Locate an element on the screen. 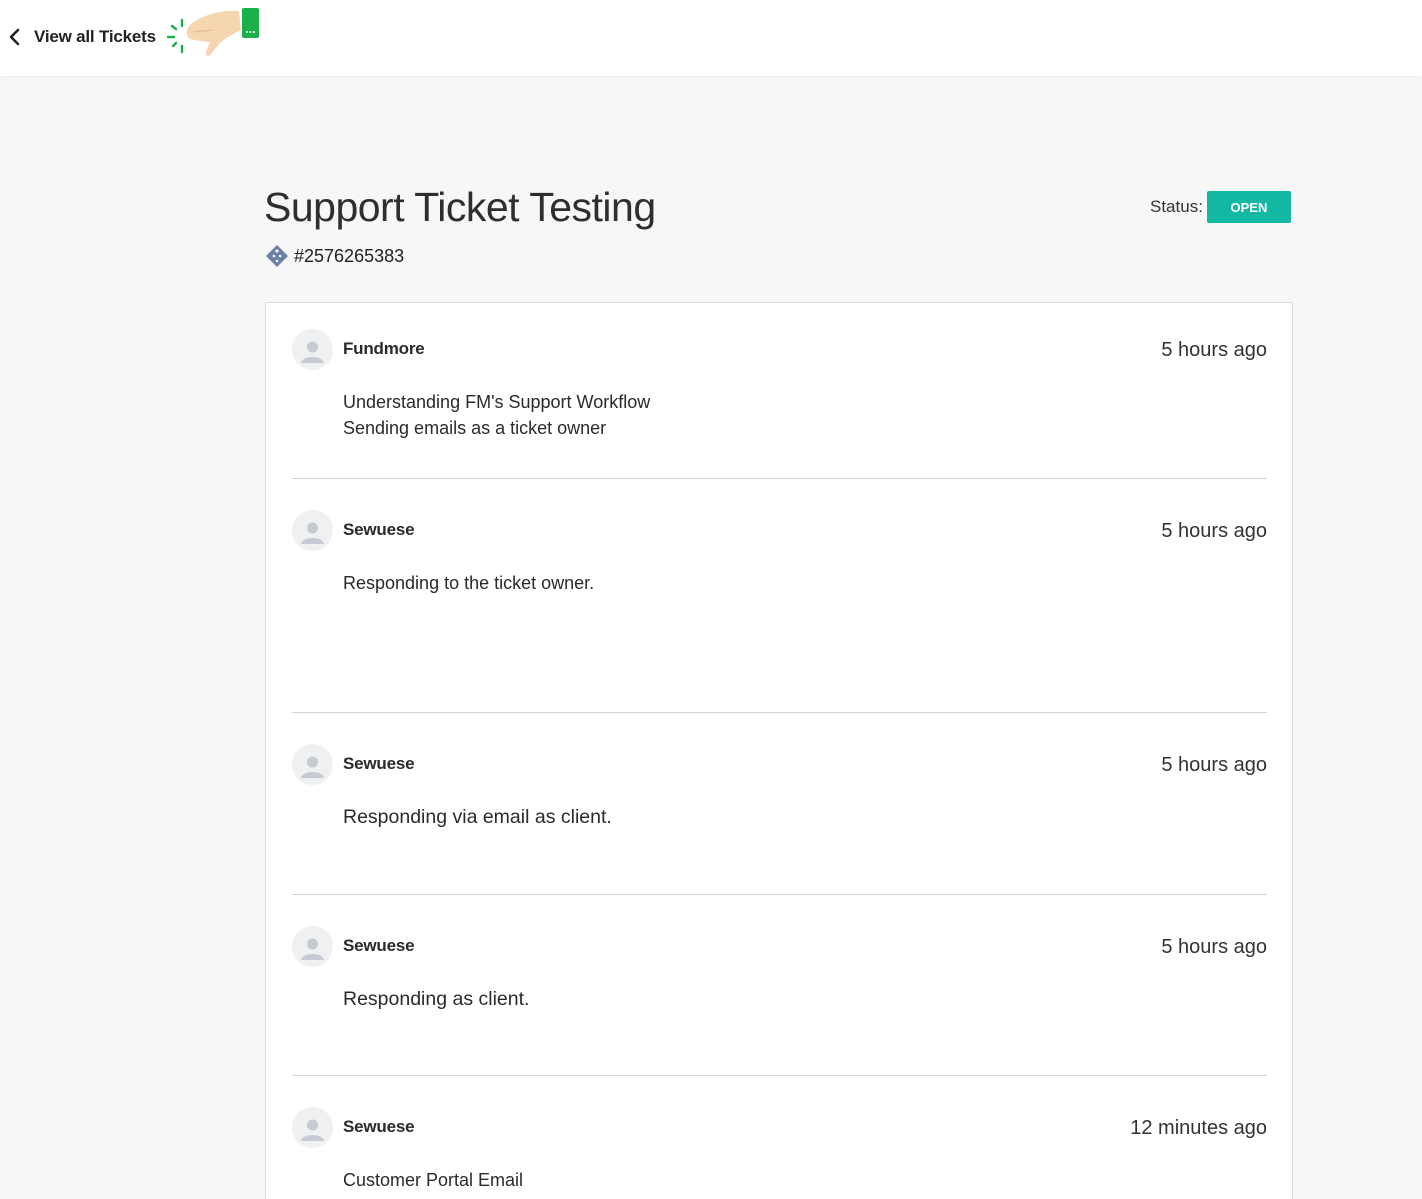  message-body: Responding via email as client. is located at coordinates (477, 817).